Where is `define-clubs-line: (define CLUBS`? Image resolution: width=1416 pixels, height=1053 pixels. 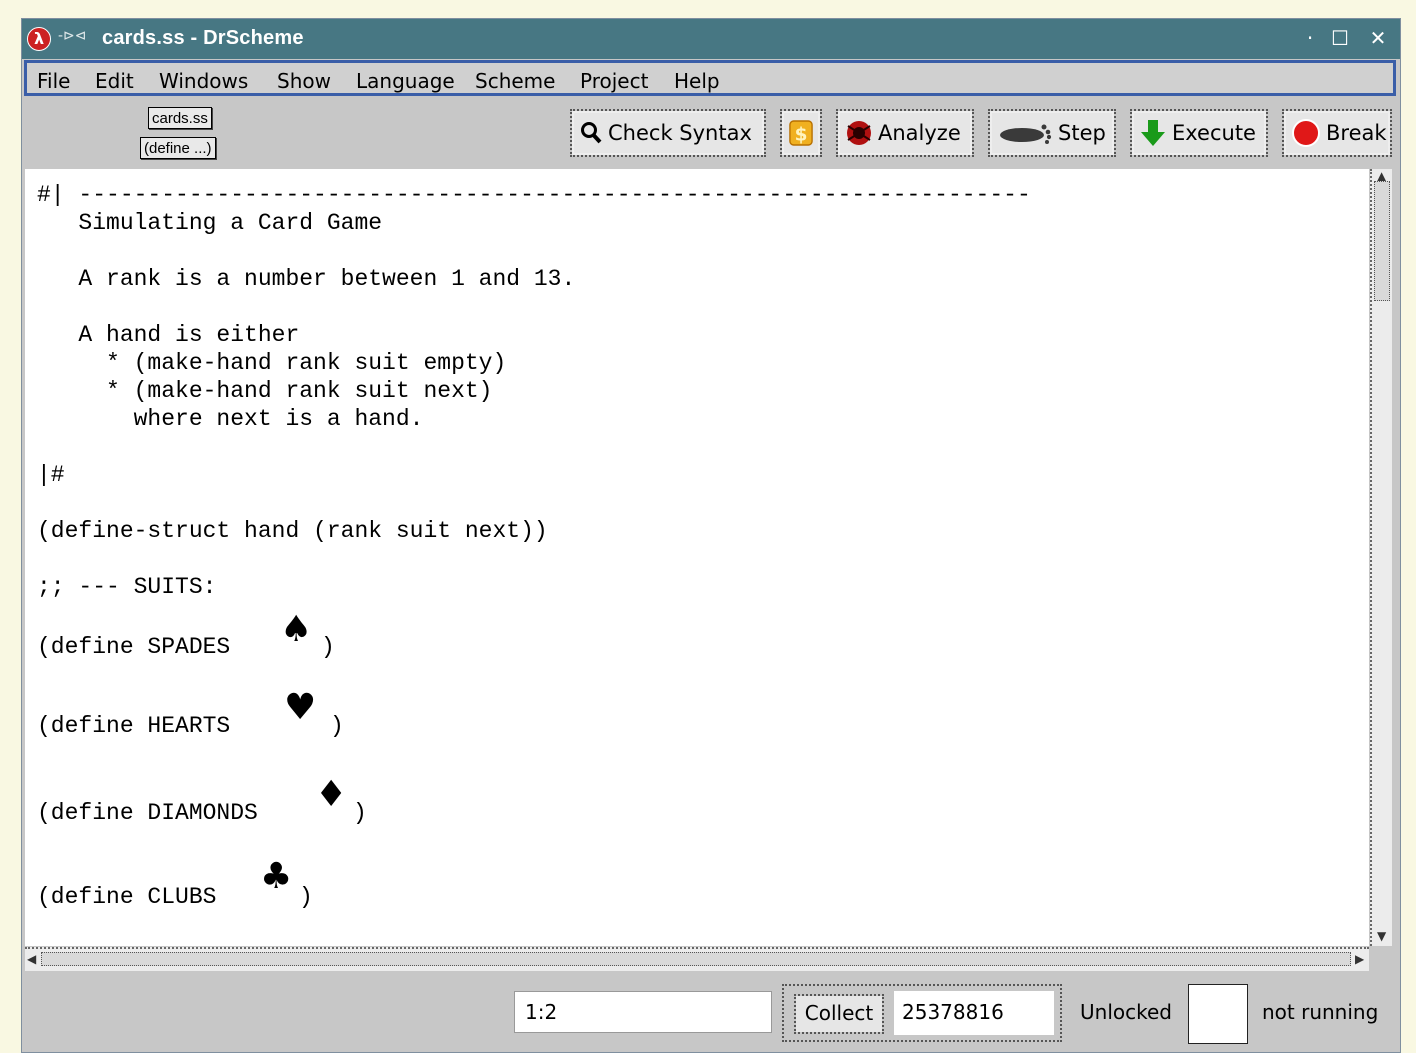
define-clubs-line: (define CLUBS is located at coordinates (134, 897).